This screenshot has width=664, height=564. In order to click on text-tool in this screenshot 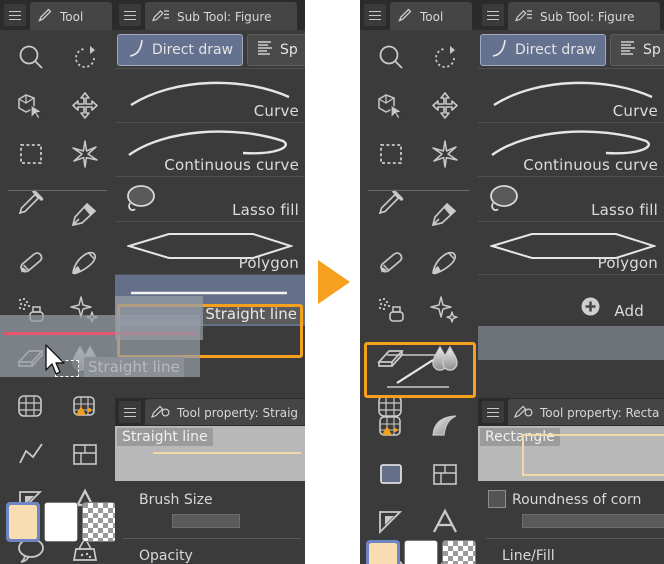, I will do `click(445, 522)`.